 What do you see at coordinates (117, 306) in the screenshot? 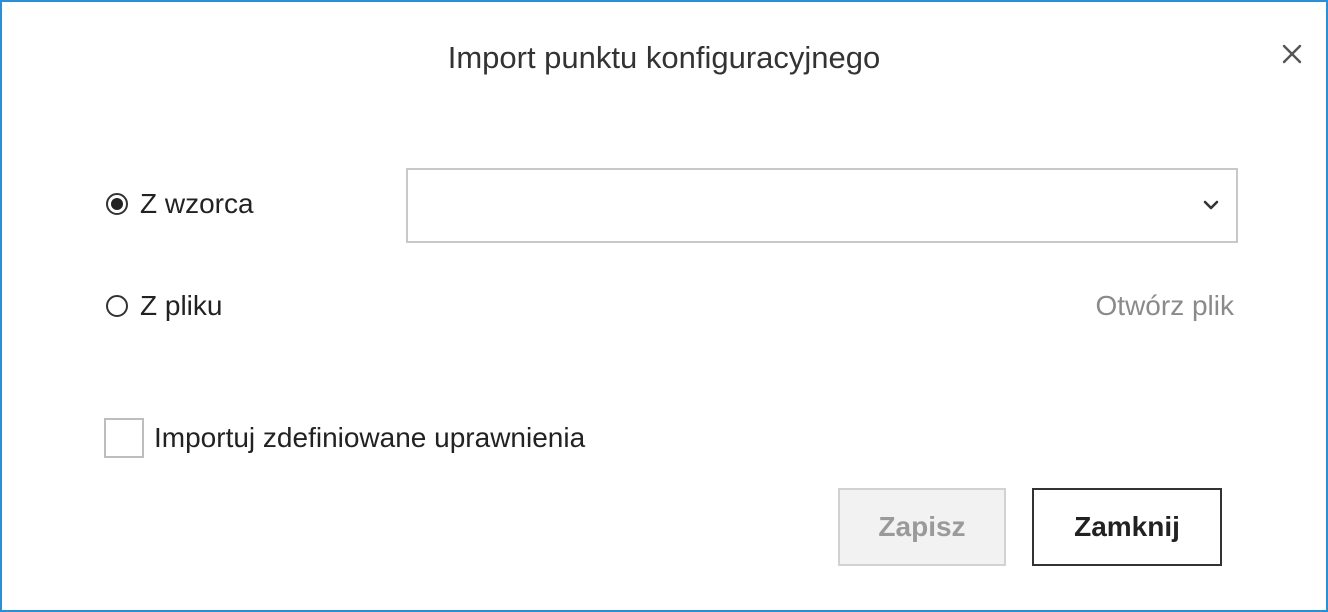
I see `file-radio` at bounding box center [117, 306].